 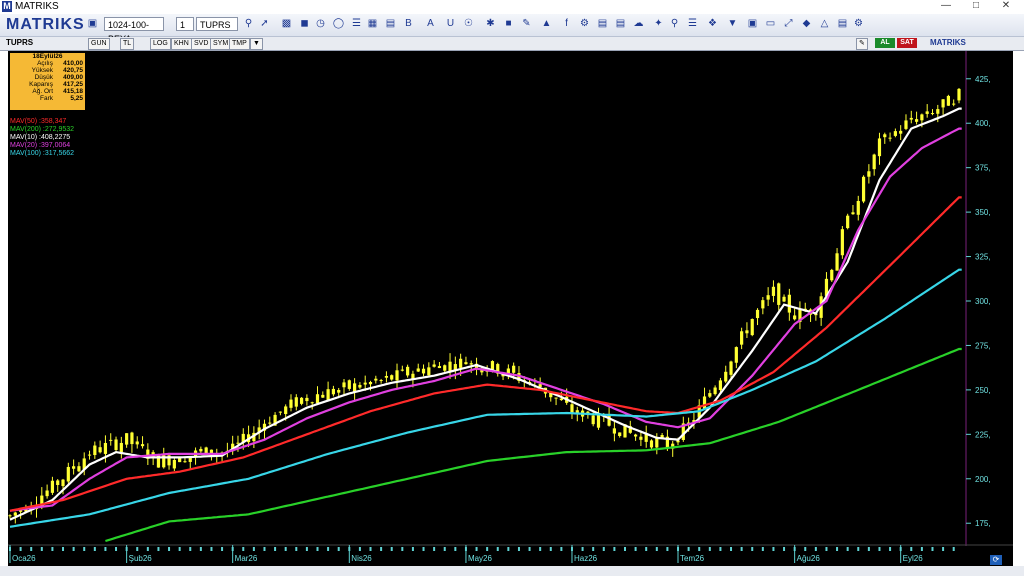 I want to click on expand-icon: ⤢, so click(x=788, y=24).